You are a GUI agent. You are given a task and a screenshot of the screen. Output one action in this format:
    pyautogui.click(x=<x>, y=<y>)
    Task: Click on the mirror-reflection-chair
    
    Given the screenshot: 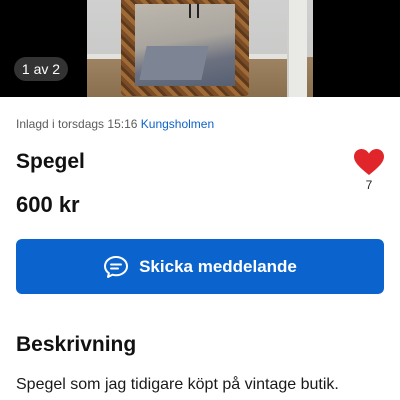 What is the action you would take?
    pyautogui.click(x=194, y=11)
    